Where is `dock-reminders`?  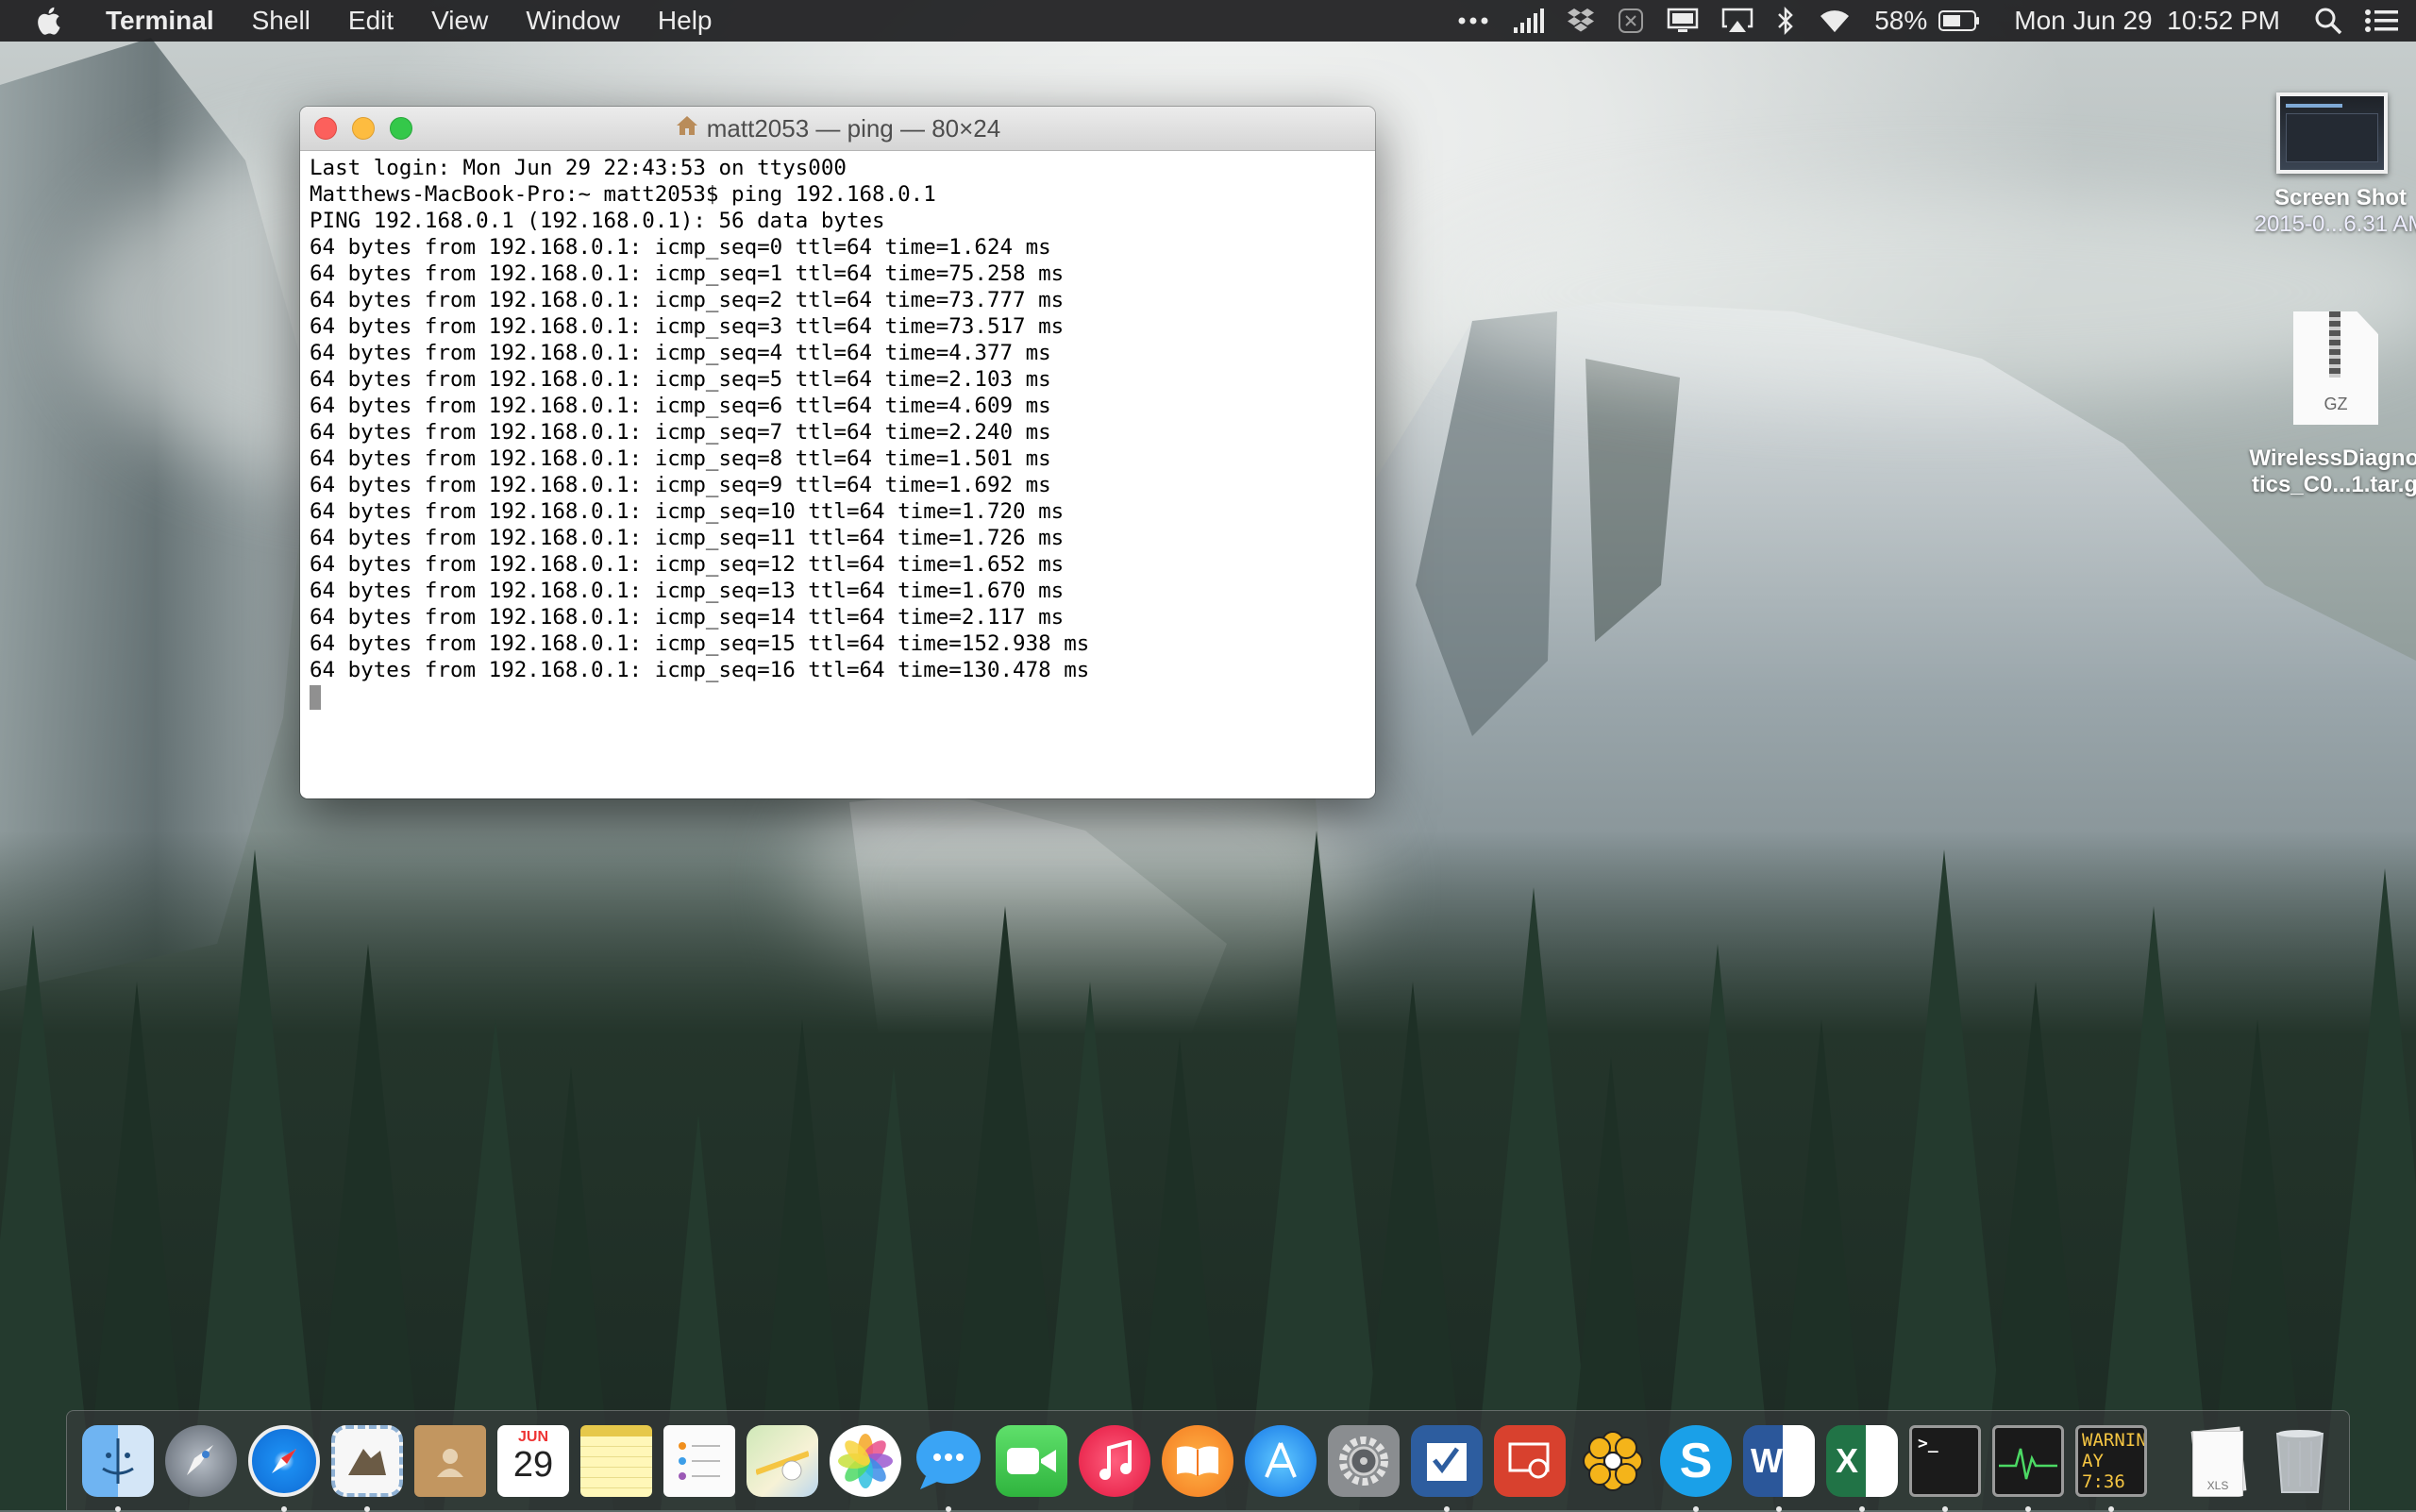 dock-reminders is located at coordinates (699, 1460).